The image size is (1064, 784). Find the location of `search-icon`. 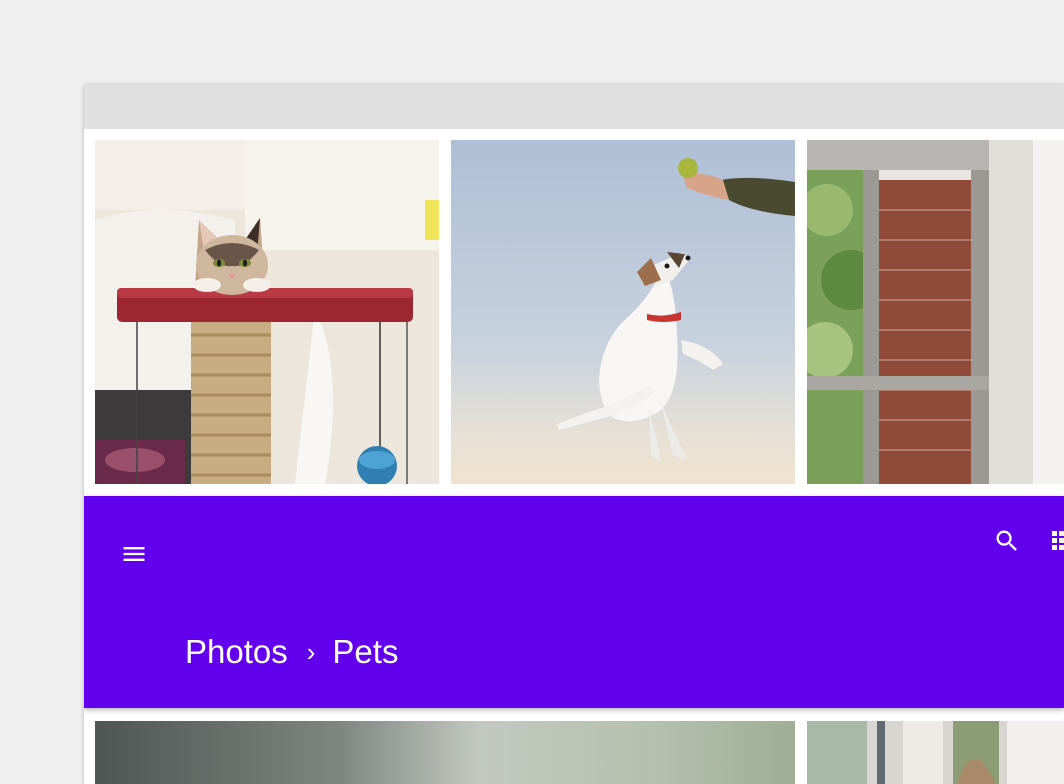

search-icon is located at coordinates (1006, 540).